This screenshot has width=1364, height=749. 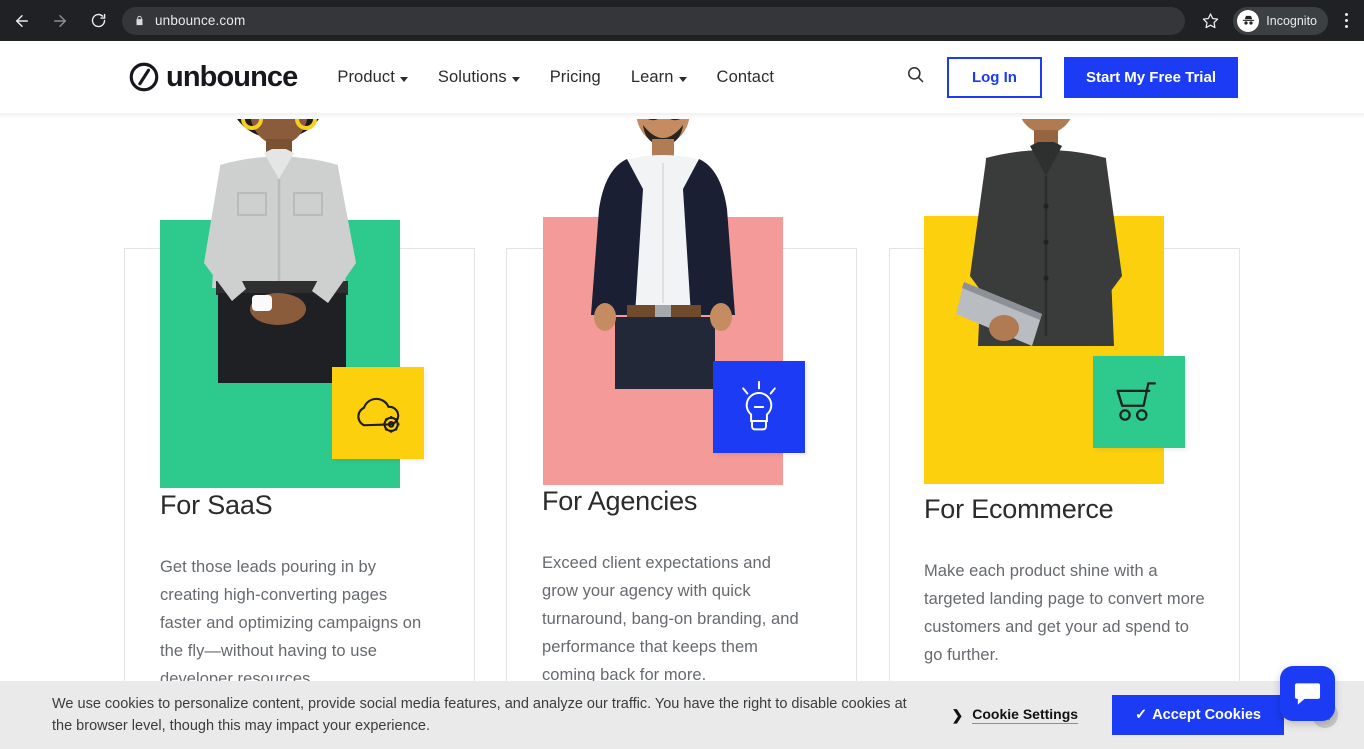 What do you see at coordinates (654, 20) in the screenshot?
I see `address-bar: unbounce.com` at bounding box center [654, 20].